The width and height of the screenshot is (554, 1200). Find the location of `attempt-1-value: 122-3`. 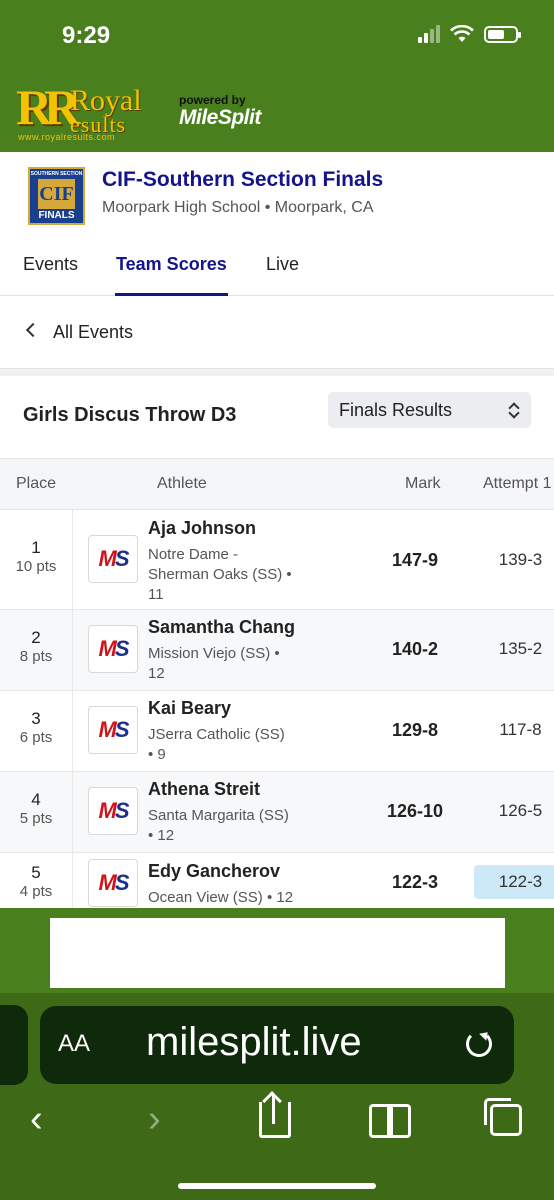

attempt-1-value: 122-3 is located at coordinates (514, 882).